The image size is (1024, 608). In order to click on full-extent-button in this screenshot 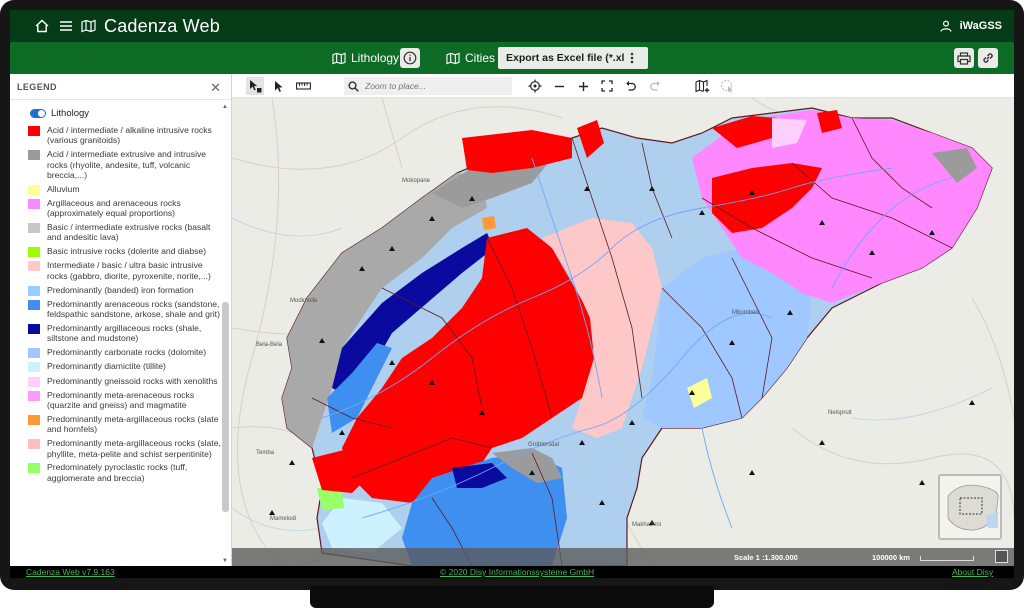, I will do `click(607, 86)`.